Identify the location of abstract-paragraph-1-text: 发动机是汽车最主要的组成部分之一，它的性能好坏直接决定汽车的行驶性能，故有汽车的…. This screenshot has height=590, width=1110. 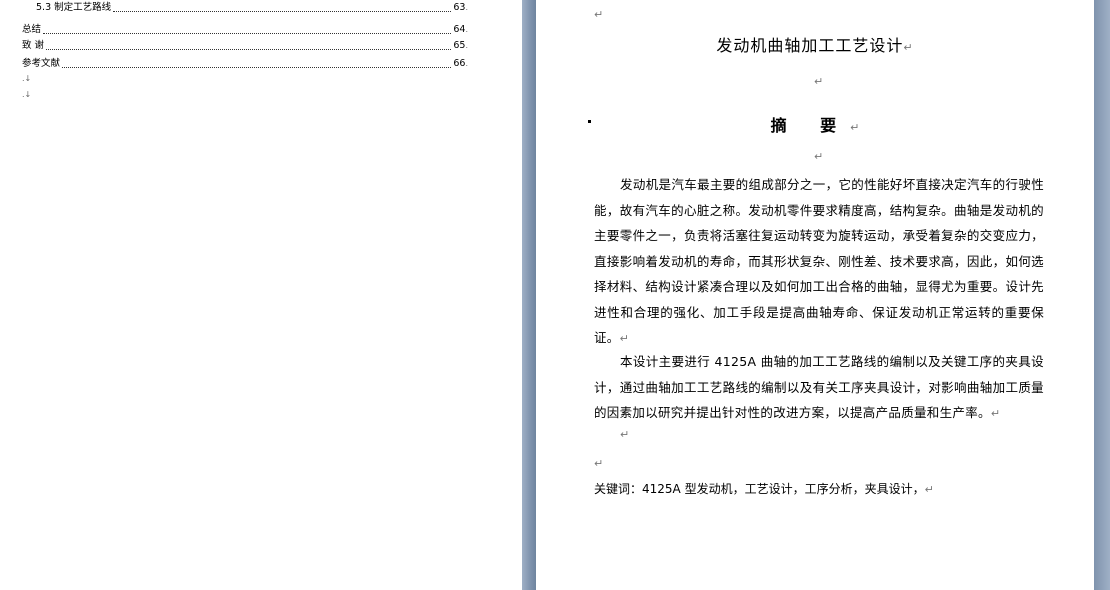
(819, 261).